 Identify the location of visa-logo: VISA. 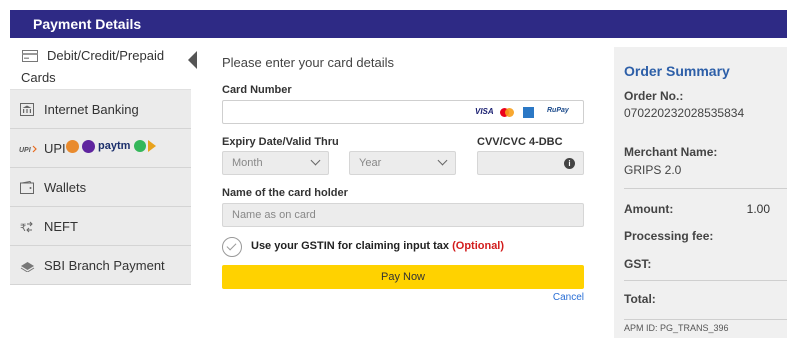
(484, 111).